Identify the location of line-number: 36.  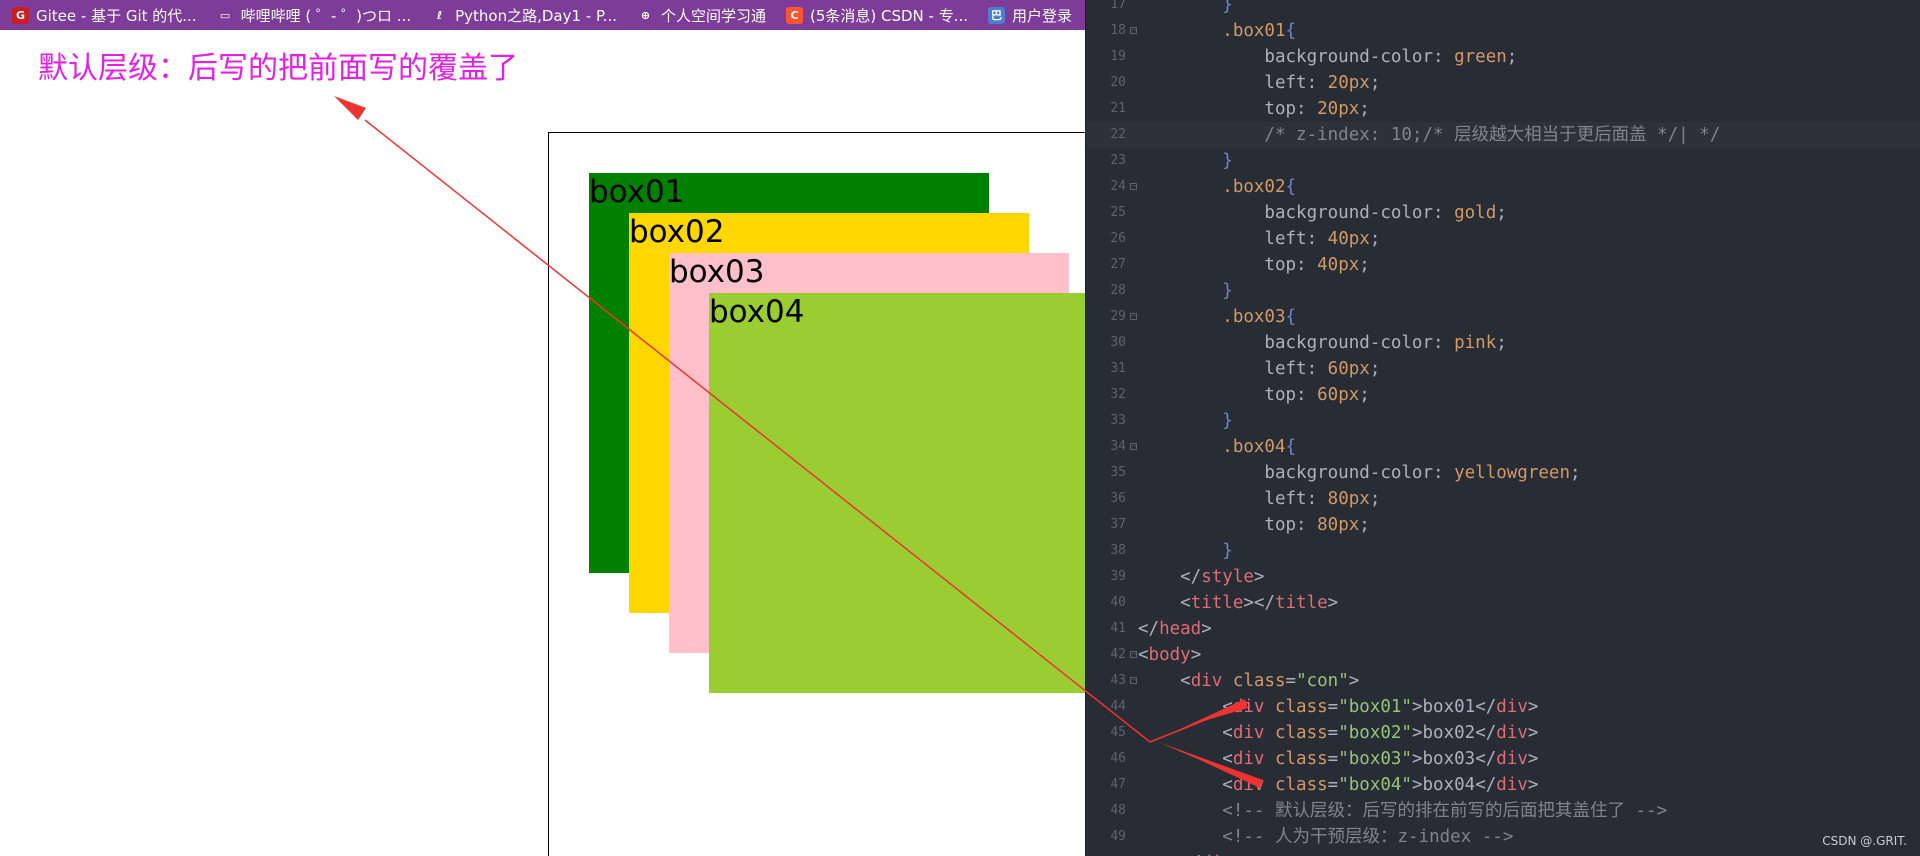
(1118, 498).